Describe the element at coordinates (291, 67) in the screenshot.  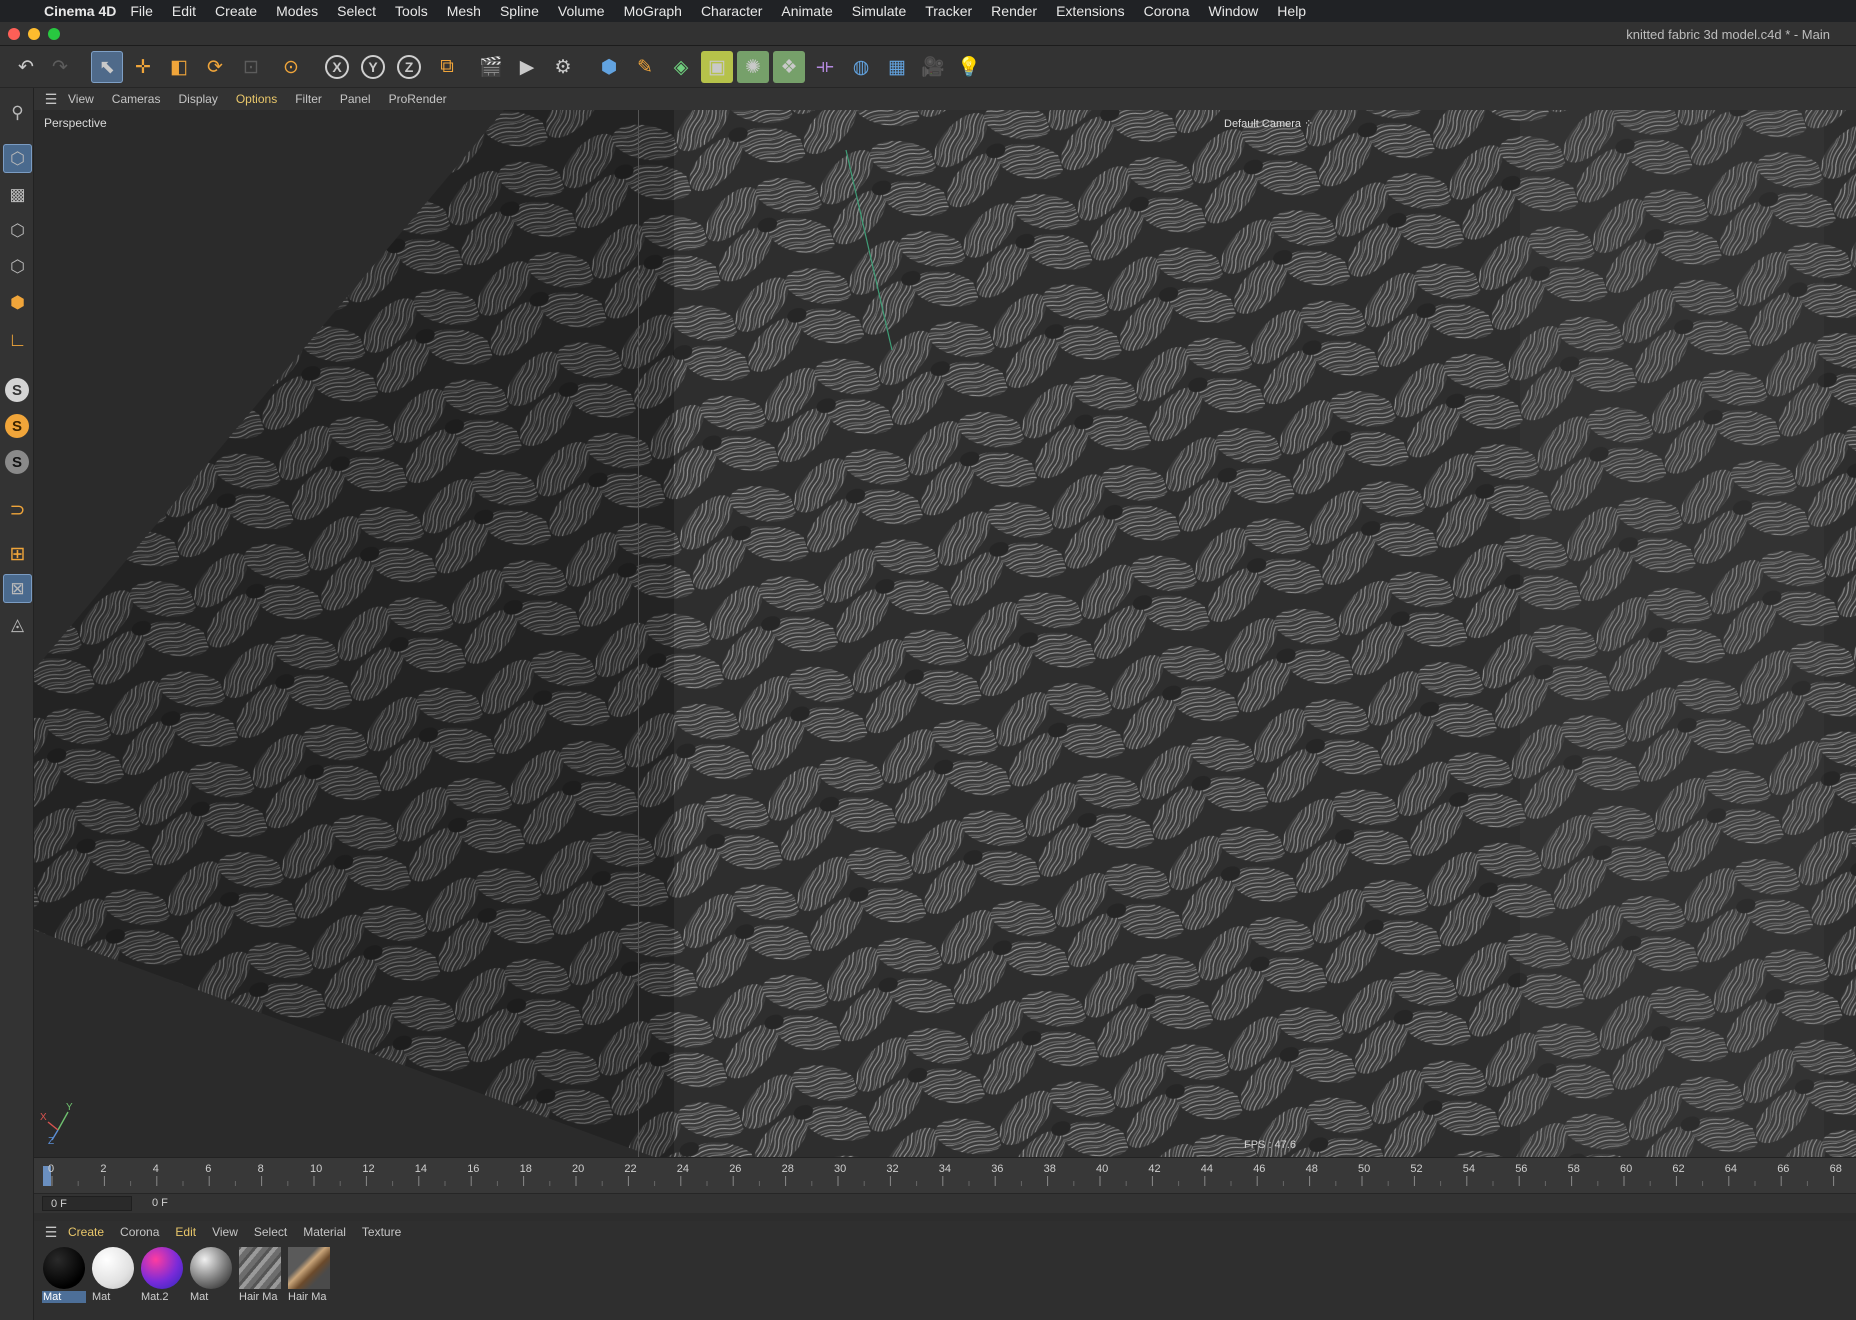
I see `live-selection-icon: ⊙` at that location.